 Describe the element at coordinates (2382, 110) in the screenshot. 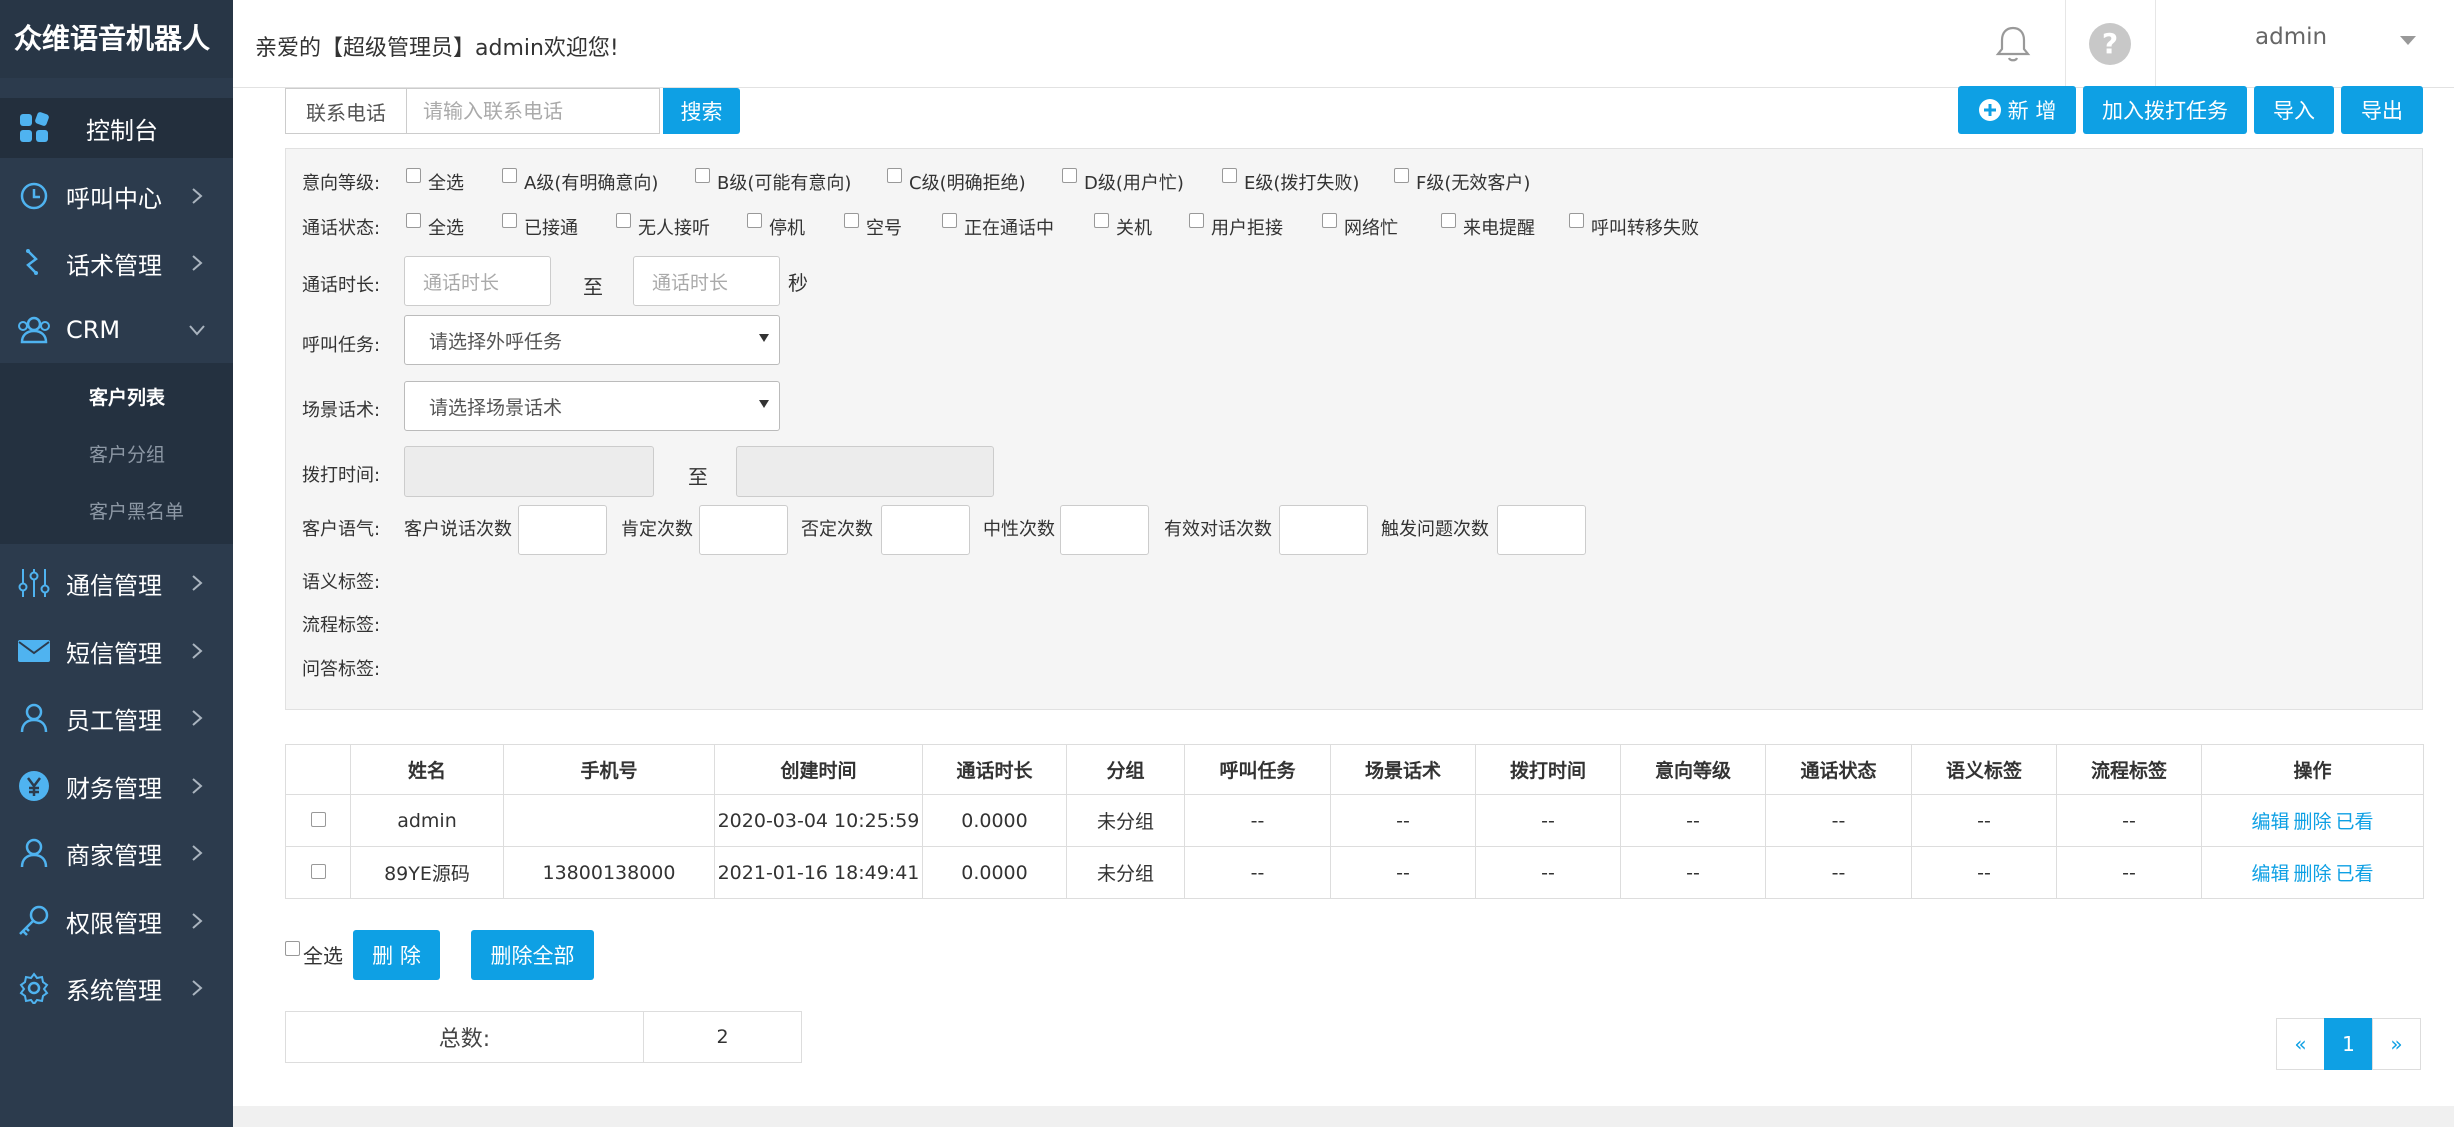

I see `export-button: 导出` at that location.